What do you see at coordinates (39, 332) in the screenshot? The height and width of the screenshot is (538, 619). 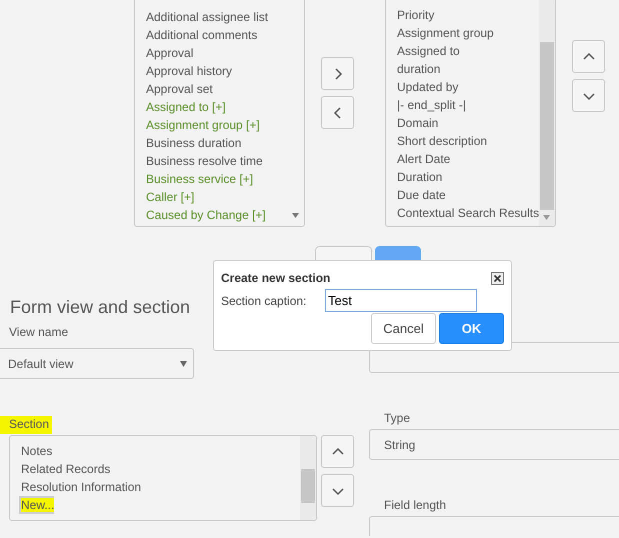 I see `field-label: View name` at bounding box center [39, 332].